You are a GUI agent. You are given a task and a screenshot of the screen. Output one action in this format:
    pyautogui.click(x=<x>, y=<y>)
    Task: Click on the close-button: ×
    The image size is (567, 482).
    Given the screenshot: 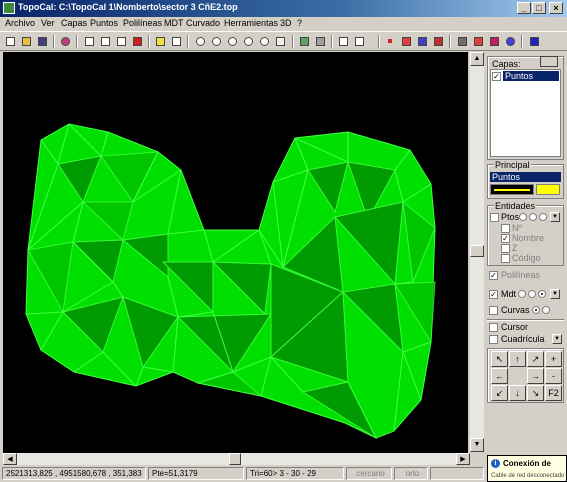 What is the action you would take?
    pyautogui.click(x=556, y=8)
    